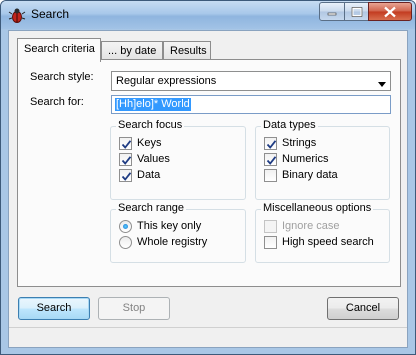  What do you see at coordinates (208, 15) in the screenshot?
I see `title-bar: Search` at bounding box center [208, 15].